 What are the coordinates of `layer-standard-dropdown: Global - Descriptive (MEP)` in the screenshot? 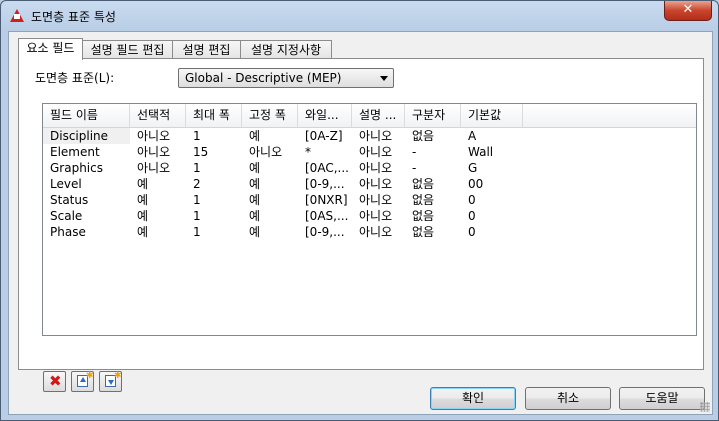 It's located at (286, 78).